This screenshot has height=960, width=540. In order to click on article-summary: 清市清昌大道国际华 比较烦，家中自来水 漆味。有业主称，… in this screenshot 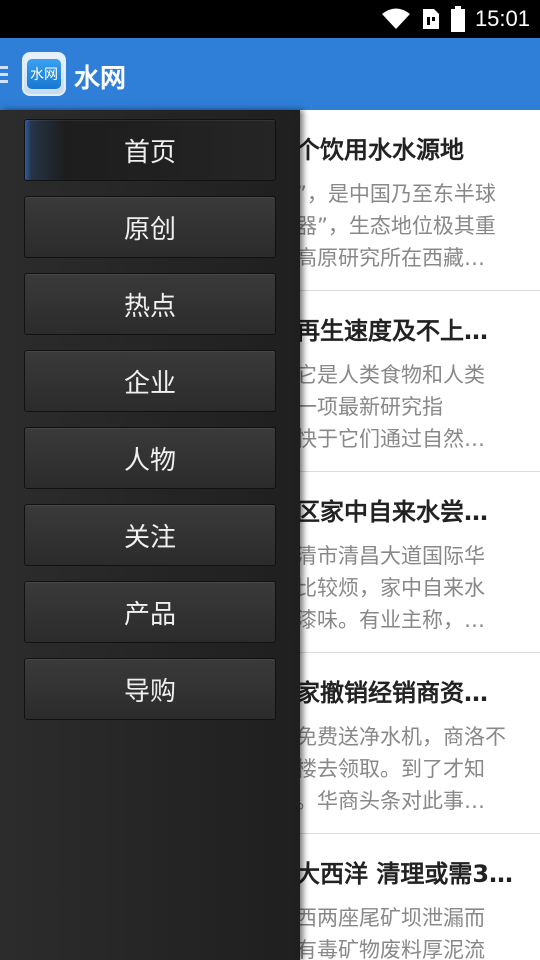, I will do `click(411, 588)`.